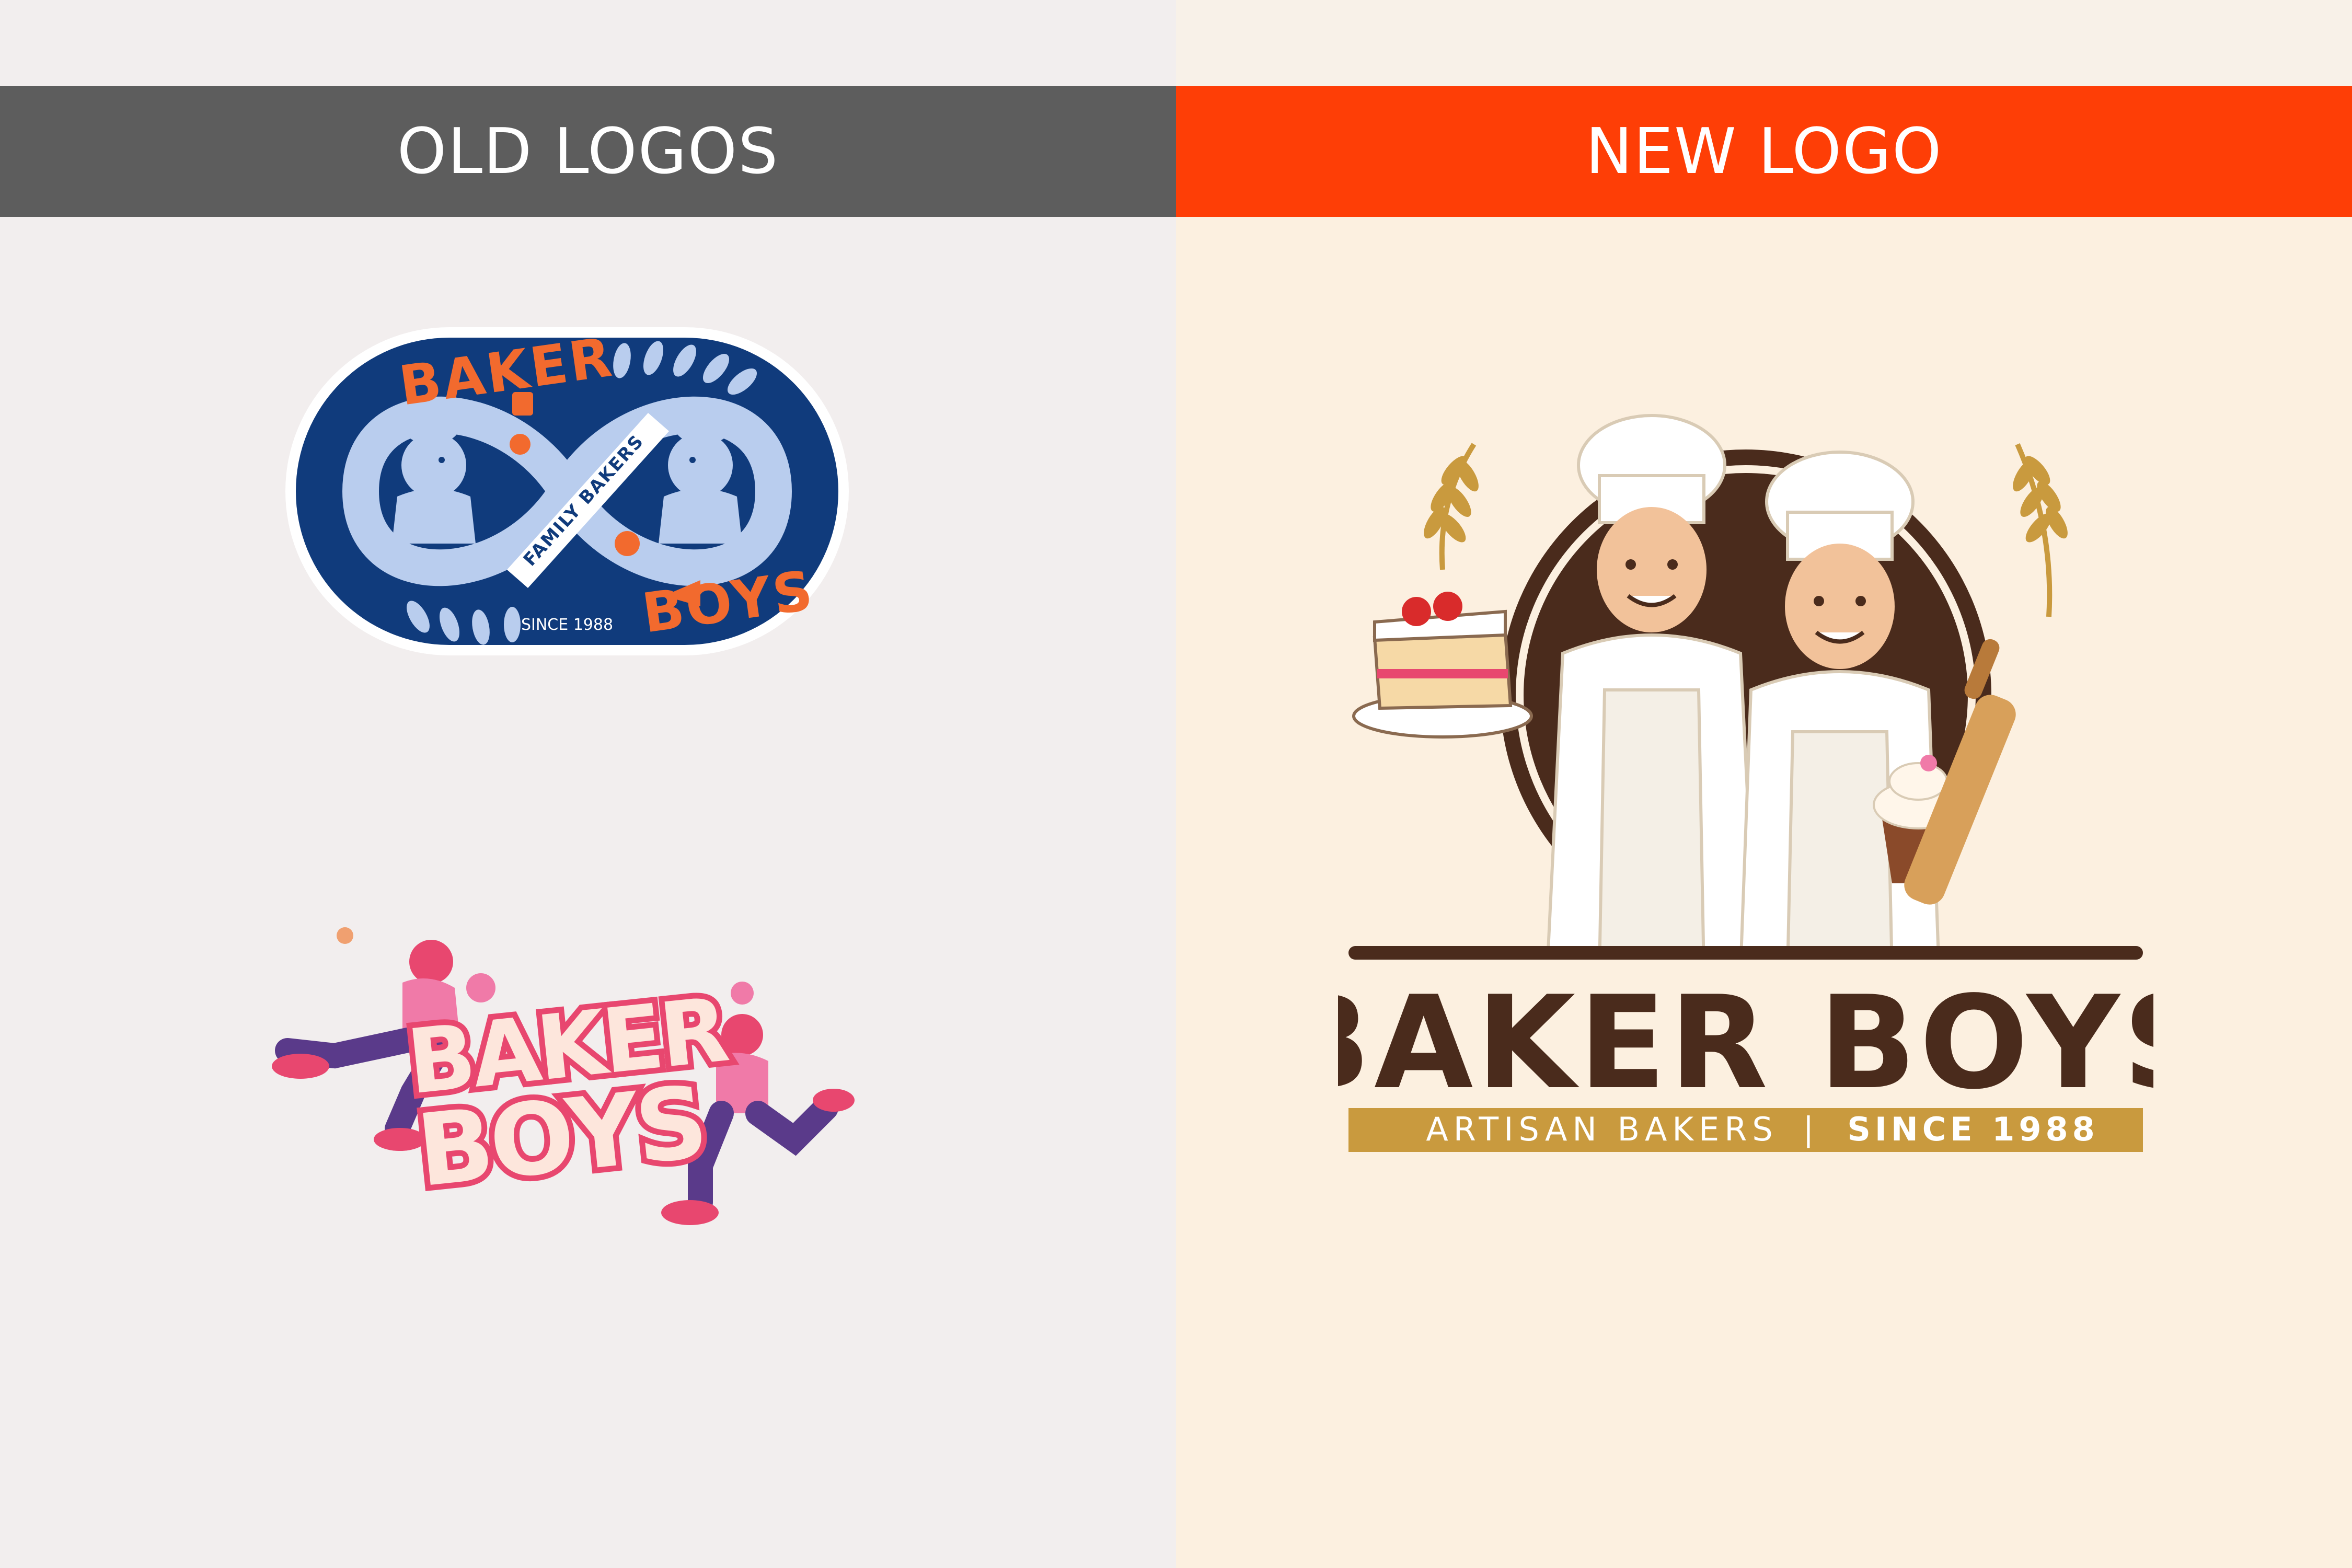  I want to click on wheat-left-icon, so click(1451, 506).